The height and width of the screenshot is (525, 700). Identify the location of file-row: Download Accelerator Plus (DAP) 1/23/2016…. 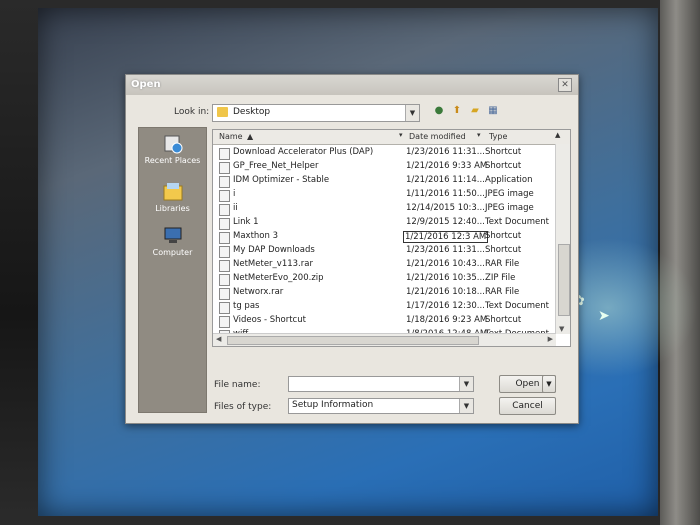
(383, 153).